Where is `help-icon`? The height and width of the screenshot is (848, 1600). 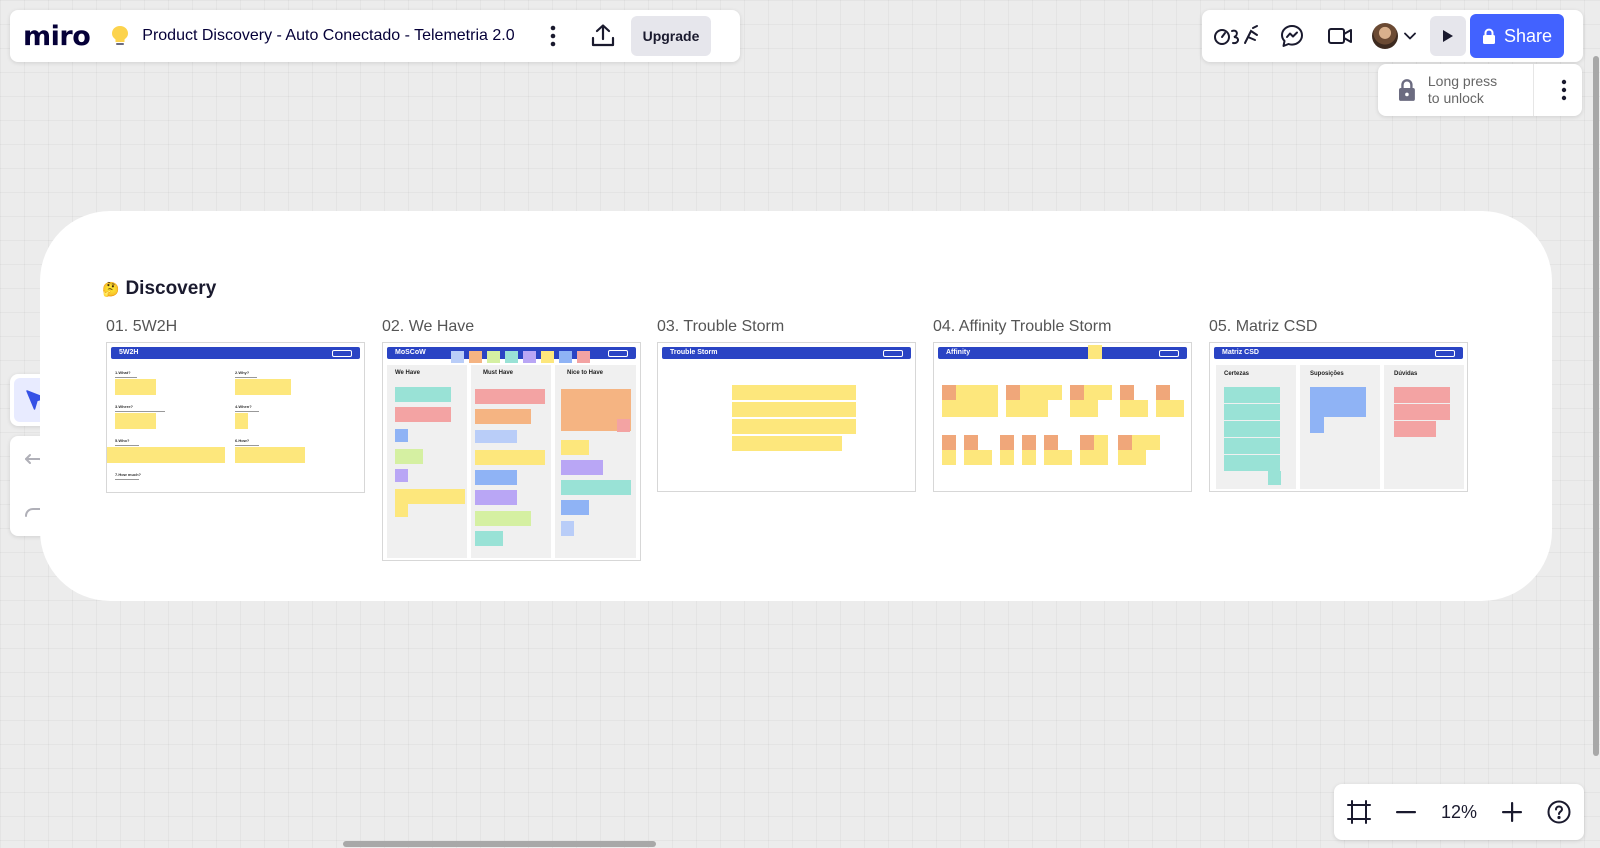 help-icon is located at coordinates (1559, 812).